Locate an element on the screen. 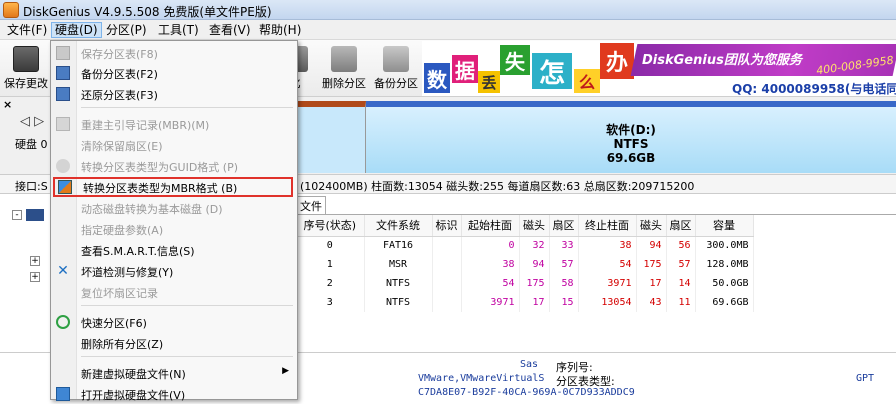 The width and height of the screenshot is (896, 404). menu-item-convert-to-guid: 转换分区表类型为GUID格式 (P) is located at coordinates (174, 166).